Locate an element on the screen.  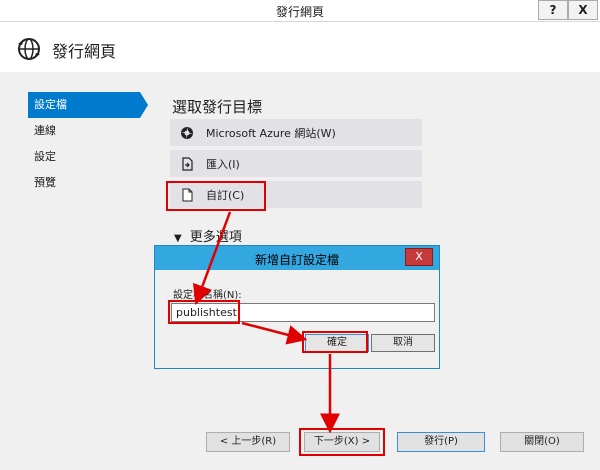
dialog-titlebar: 新增自訂設定檔 X is located at coordinates (297, 258).